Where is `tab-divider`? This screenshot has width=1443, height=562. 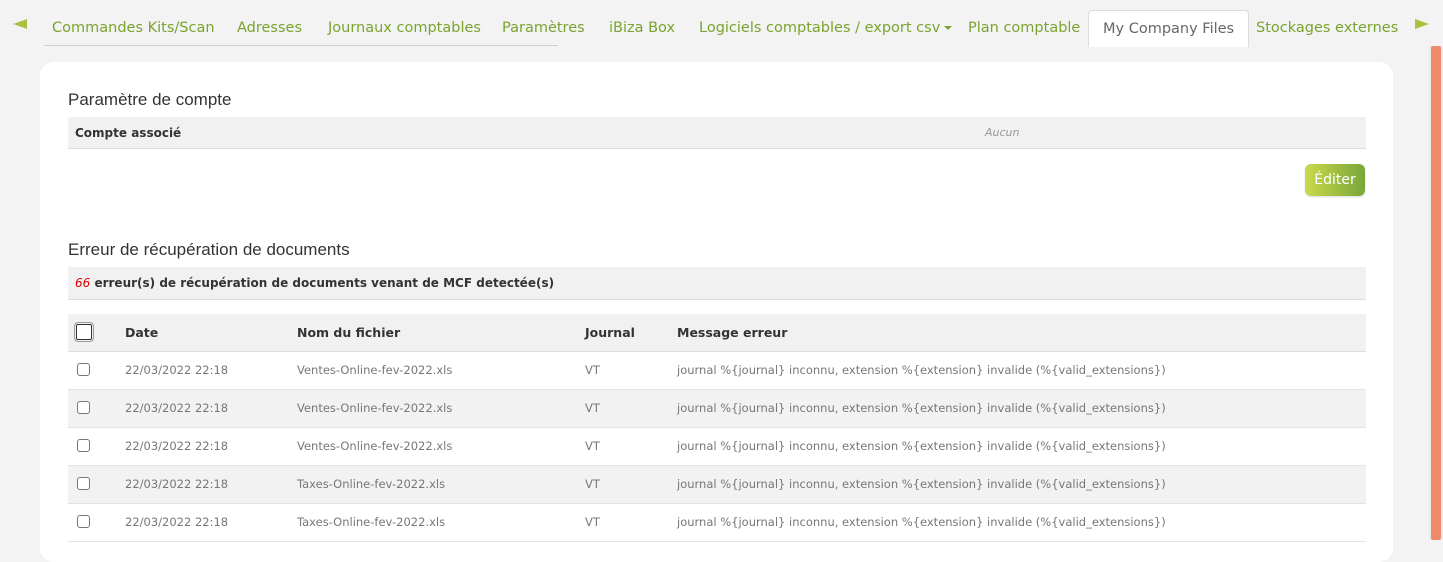
tab-divider is located at coordinates (301, 45).